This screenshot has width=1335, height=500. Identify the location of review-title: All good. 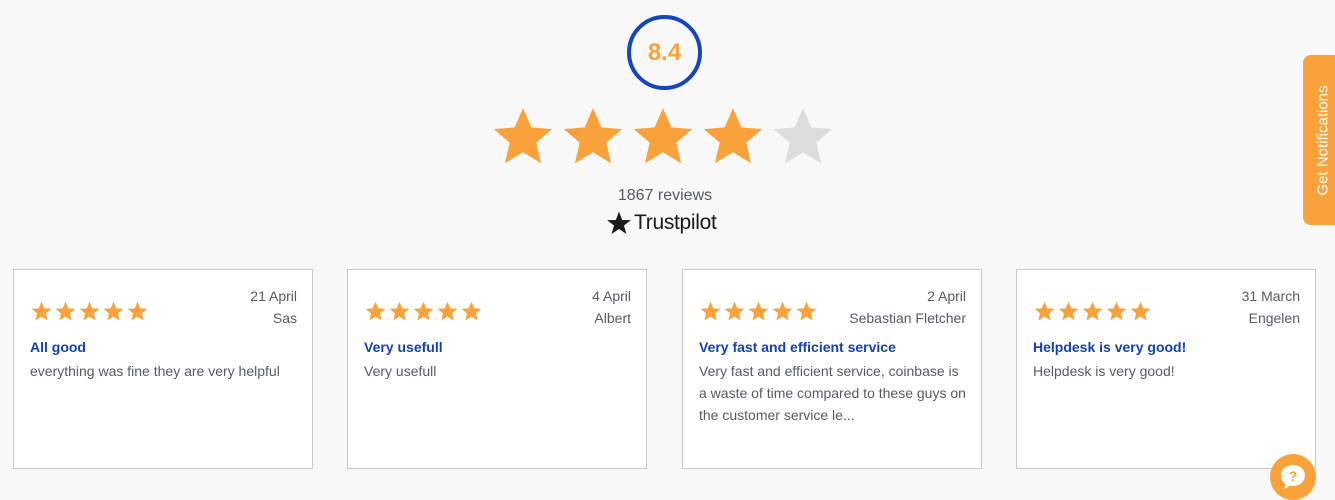
(58, 347).